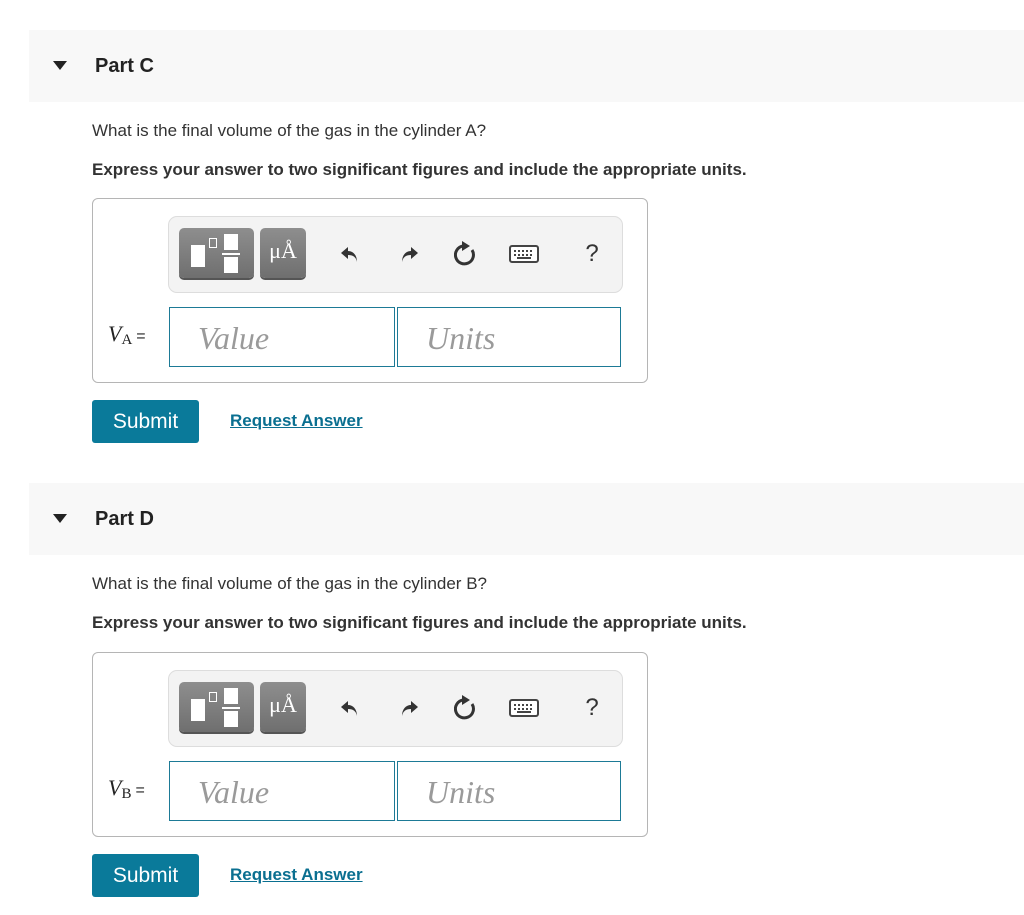  I want to click on part-title: Part D, so click(124, 519).